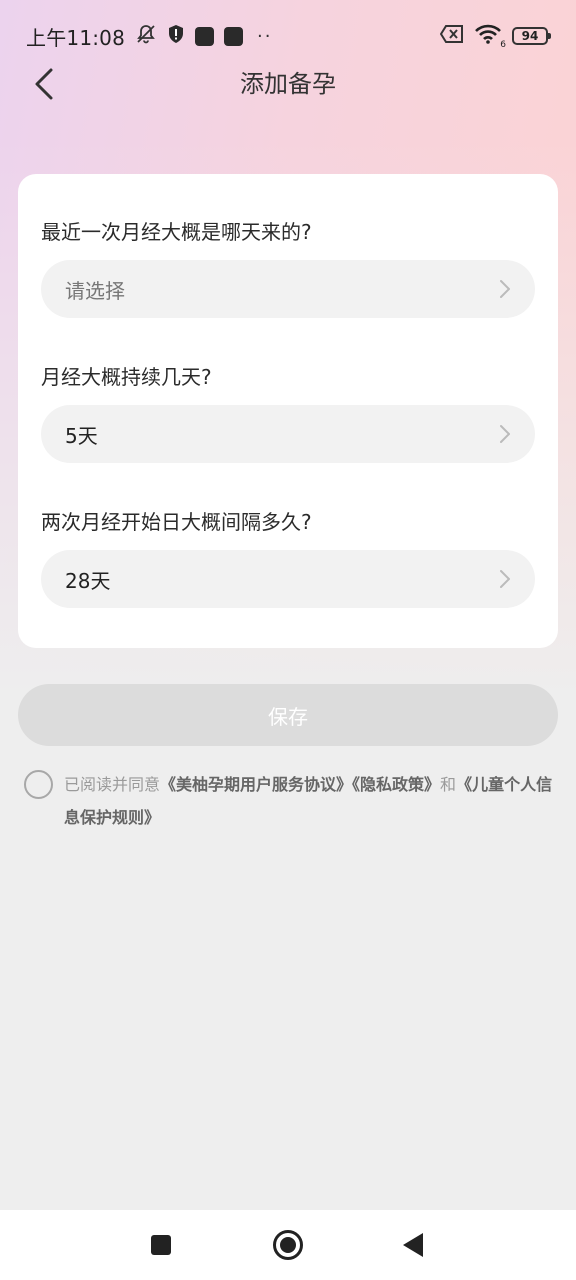 The height and width of the screenshot is (1280, 576). What do you see at coordinates (146, 36) in the screenshot?
I see `bell-off-icon` at bounding box center [146, 36].